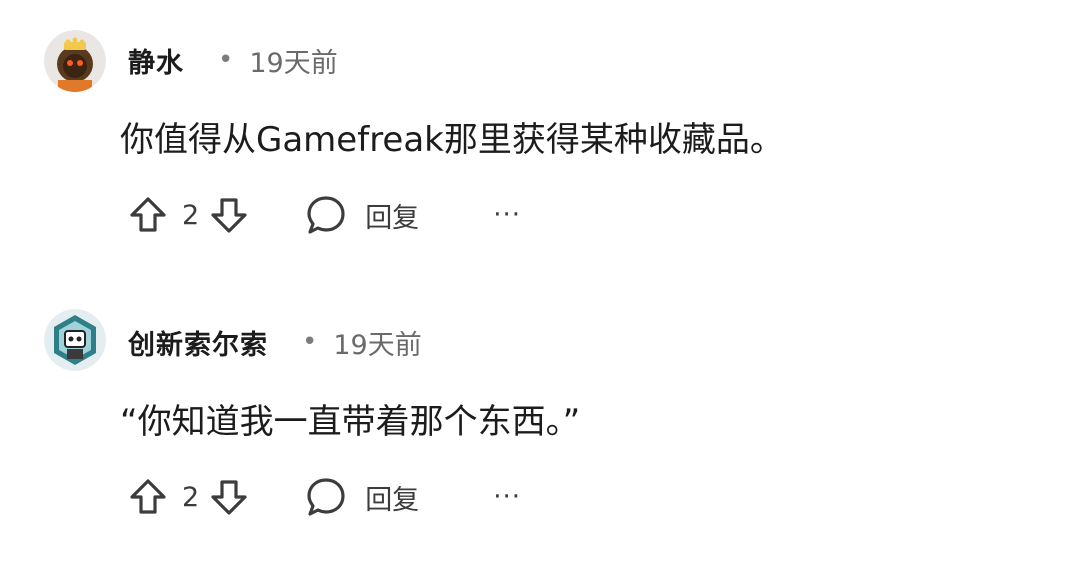  What do you see at coordinates (156, 60) in the screenshot?
I see `username: 静水` at bounding box center [156, 60].